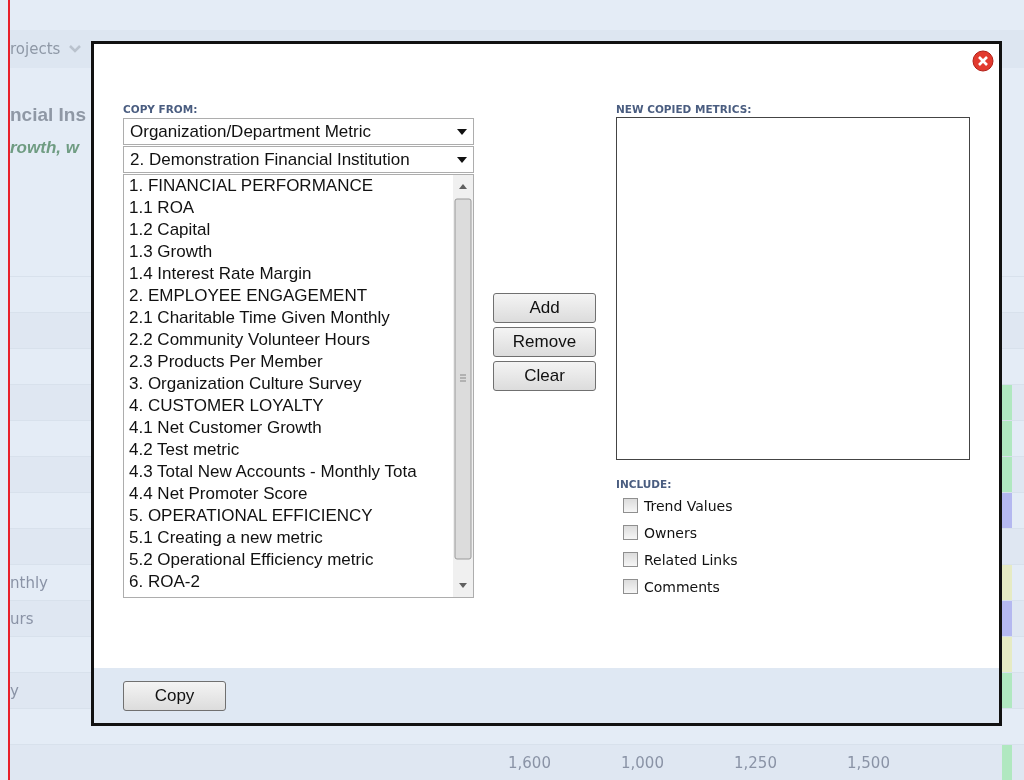 Image resolution: width=1024 pixels, height=780 pixels. What do you see at coordinates (544, 342) in the screenshot?
I see `action-button: Remove` at bounding box center [544, 342].